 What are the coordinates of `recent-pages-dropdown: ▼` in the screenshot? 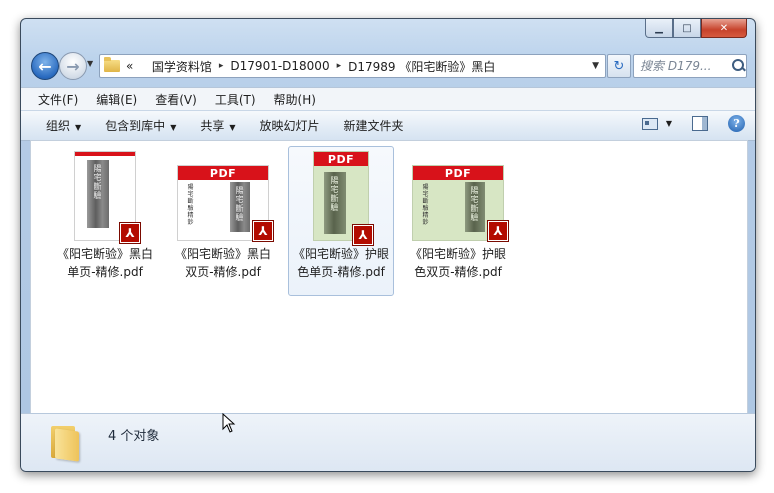 It's located at (90, 63).